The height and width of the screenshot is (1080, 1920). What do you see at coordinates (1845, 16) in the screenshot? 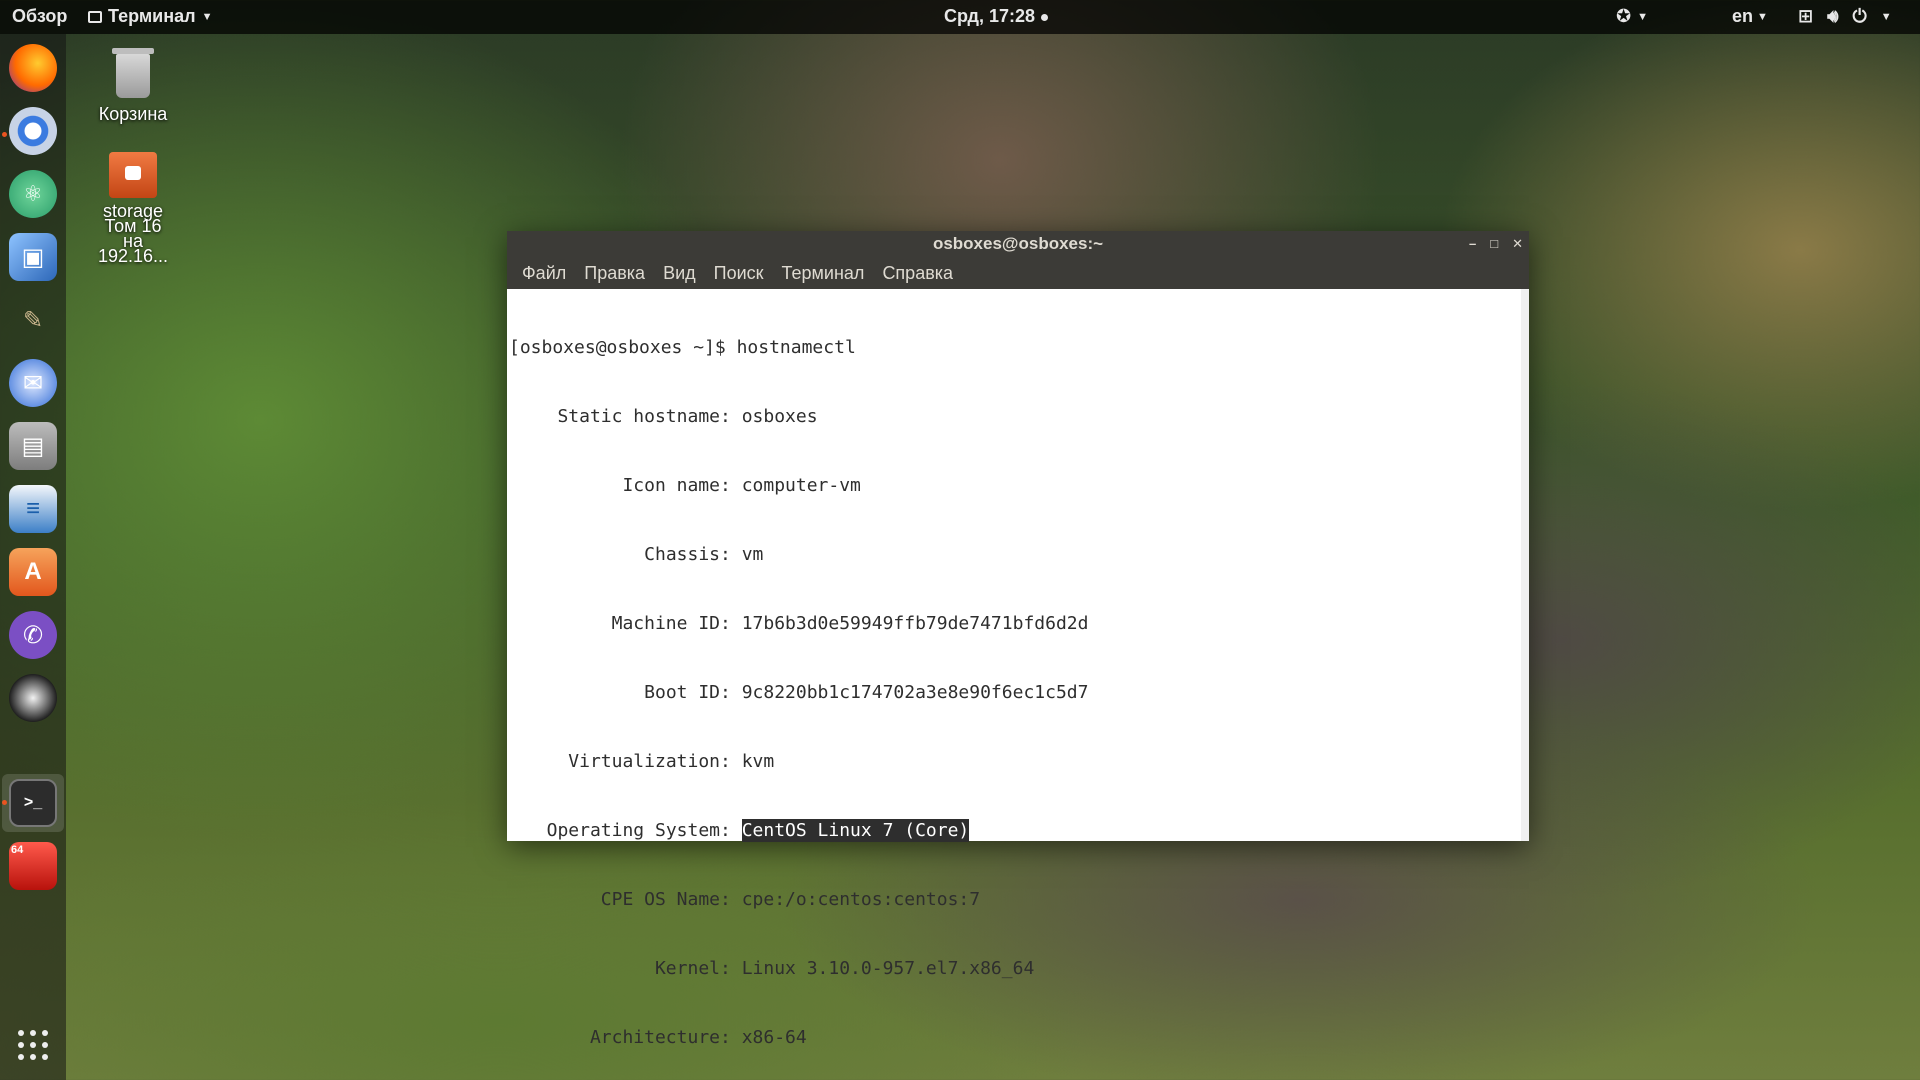
I see `system-menu: ⊞ 🔊︎ ⏻ ▼` at bounding box center [1845, 16].